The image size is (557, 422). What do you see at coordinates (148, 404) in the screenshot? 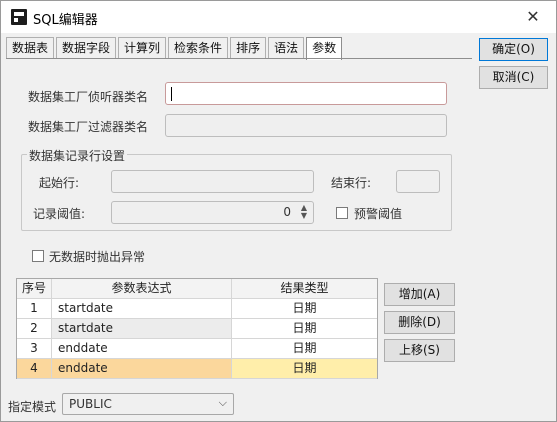
I see `schema-select: PUBLIC ⌵` at bounding box center [148, 404].